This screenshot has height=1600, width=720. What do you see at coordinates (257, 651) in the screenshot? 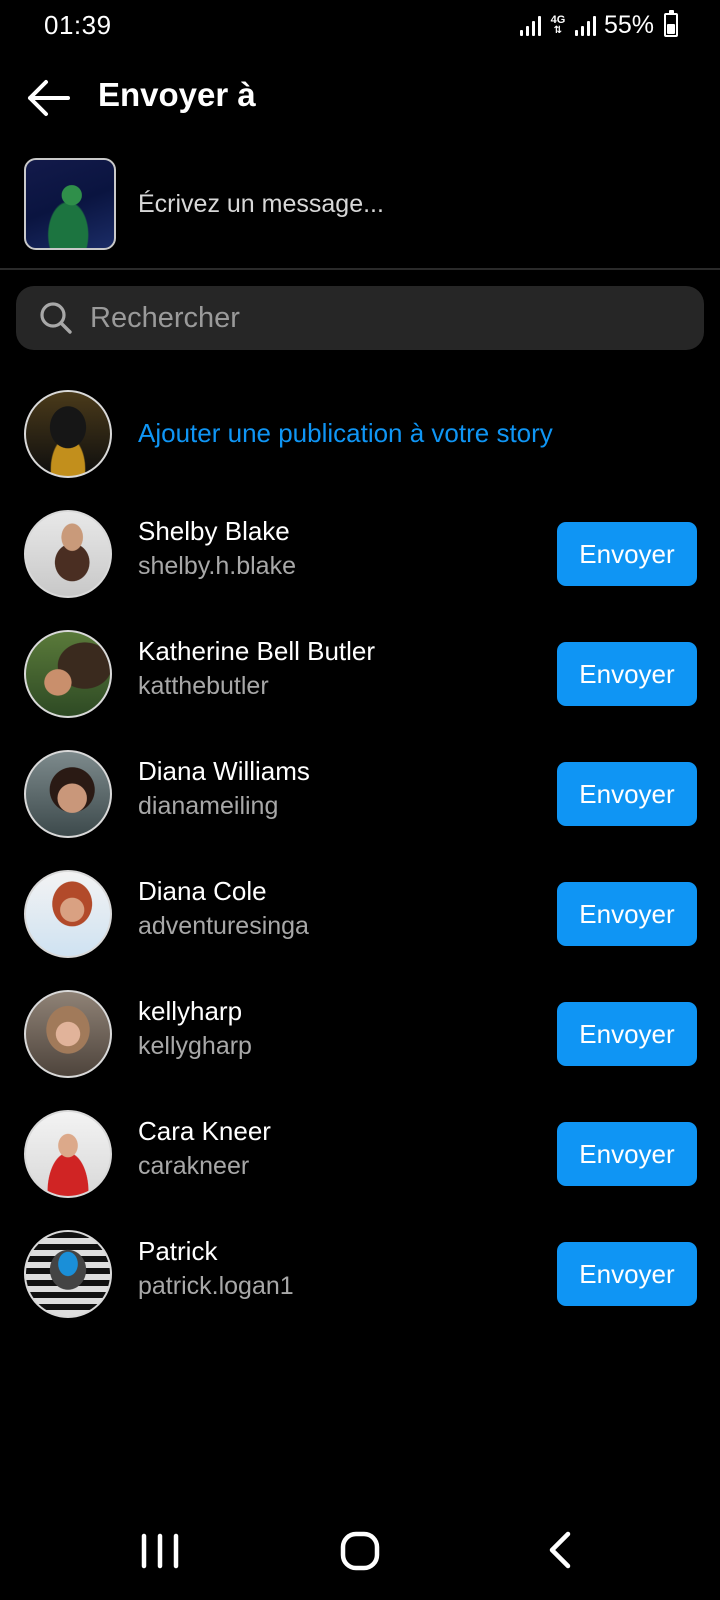
I see `contact-name: Katherine Bell Butler` at bounding box center [257, 651].